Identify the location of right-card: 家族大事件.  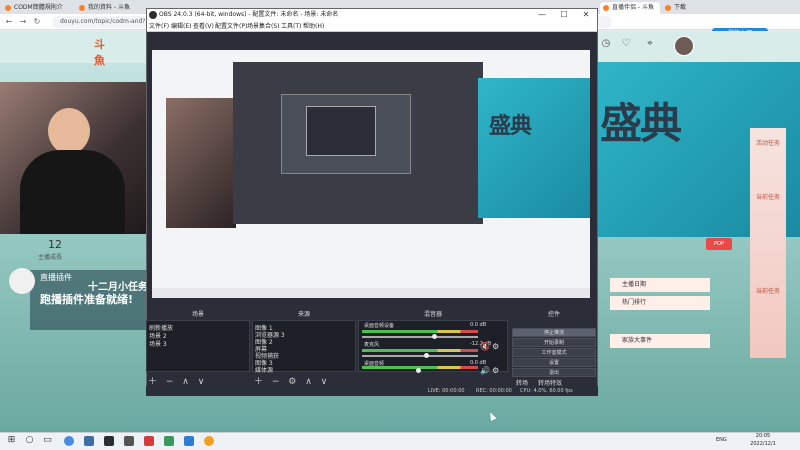
(660, 341).